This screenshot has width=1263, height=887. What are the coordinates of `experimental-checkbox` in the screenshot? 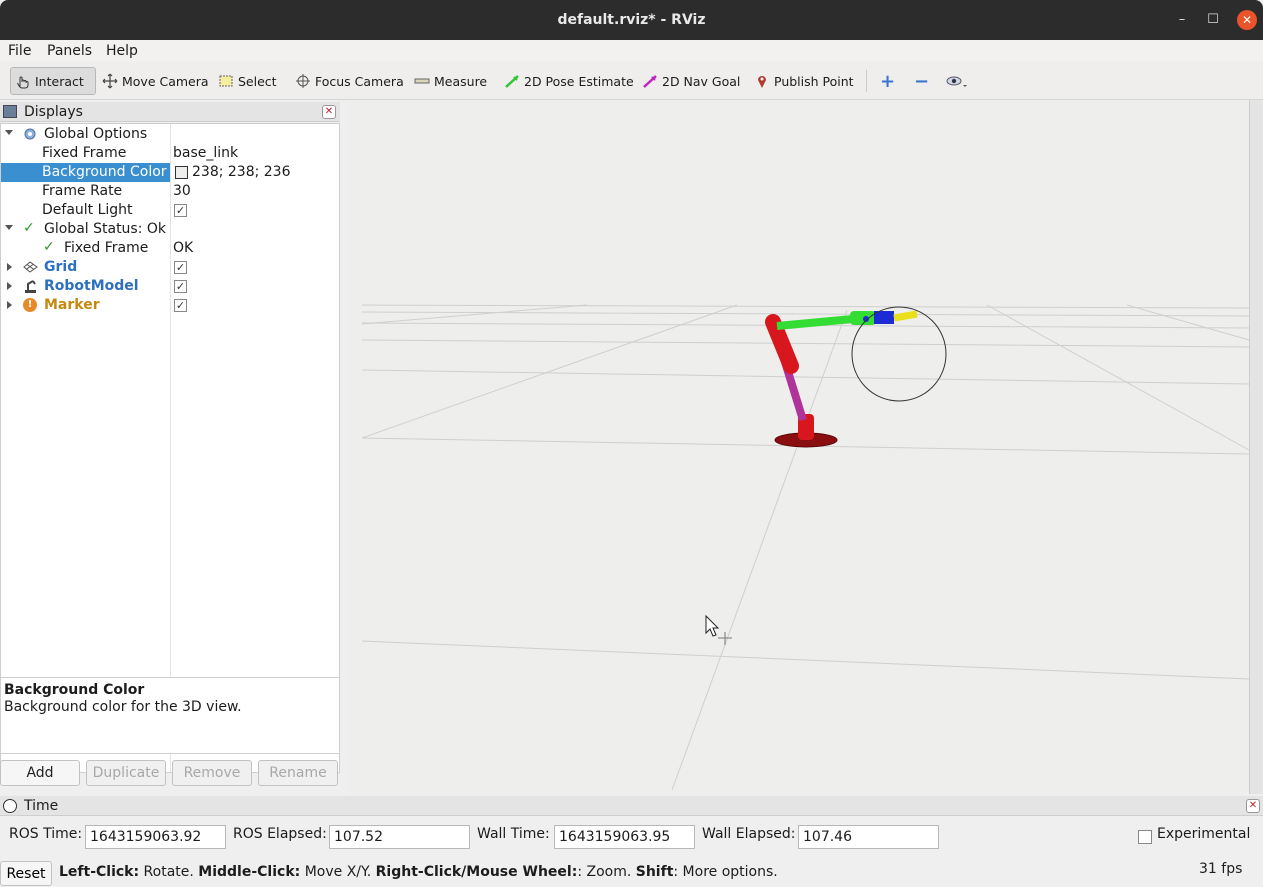 It's located at (1145, 837).